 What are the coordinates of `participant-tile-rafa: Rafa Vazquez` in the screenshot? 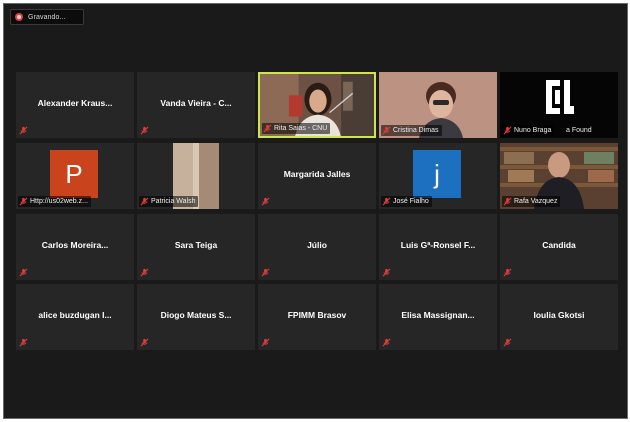 It's located at (559, 176).